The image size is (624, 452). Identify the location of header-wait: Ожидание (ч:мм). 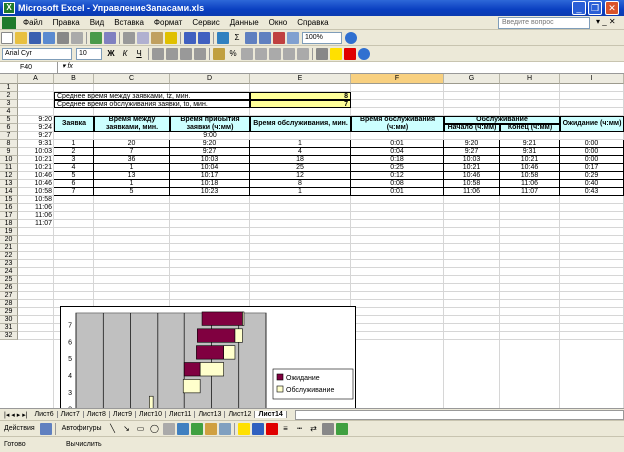
(592, 124).